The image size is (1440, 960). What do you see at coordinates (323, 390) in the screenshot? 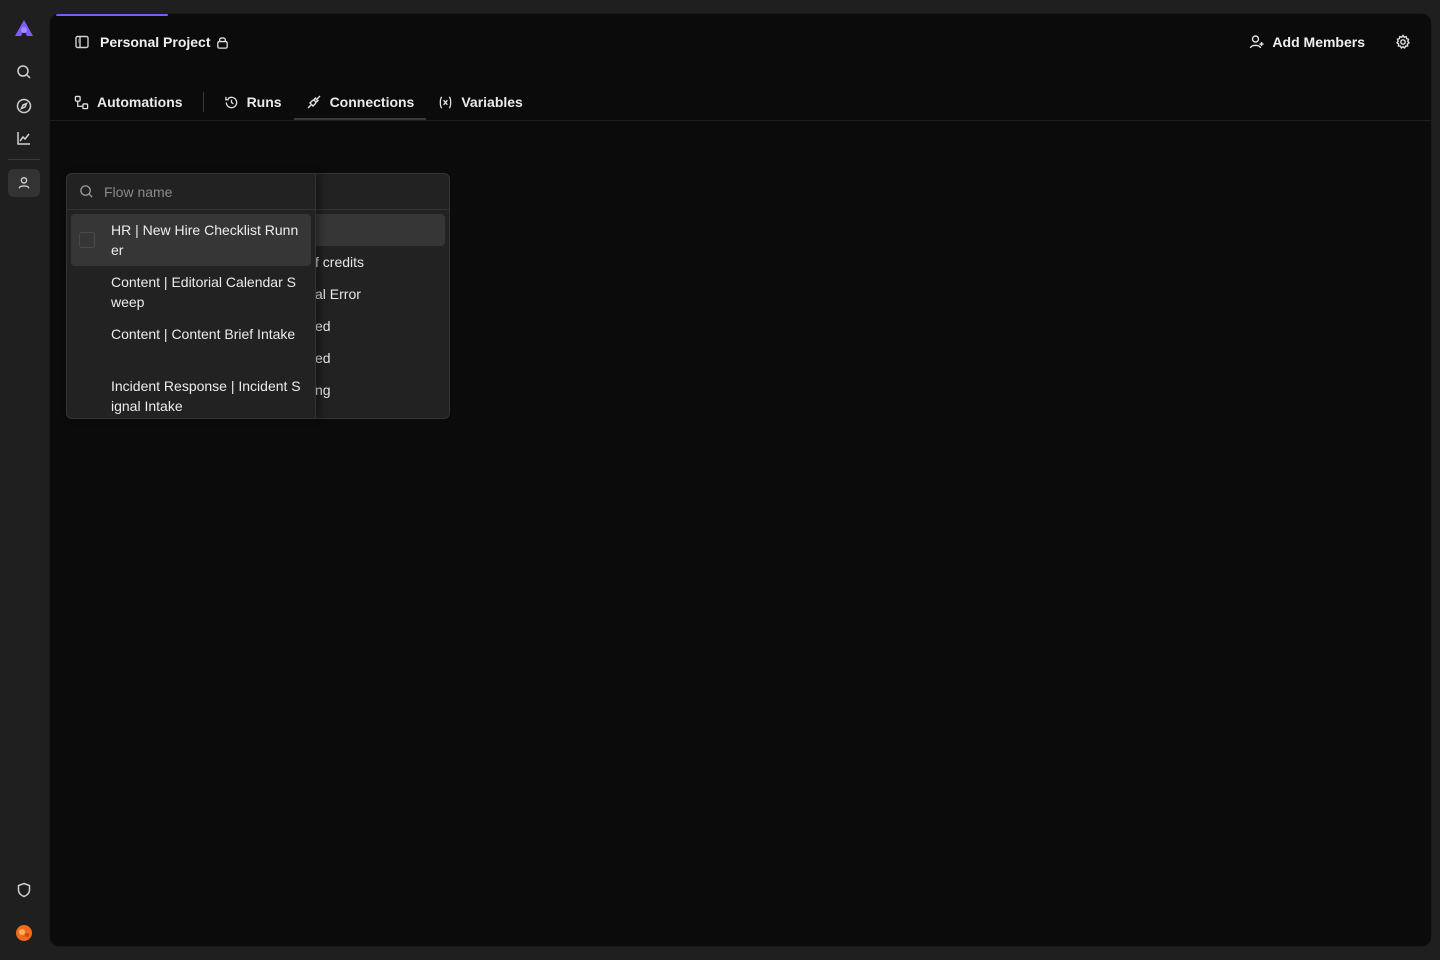
I see `status-option: ng` at bounding box center [323, 390].